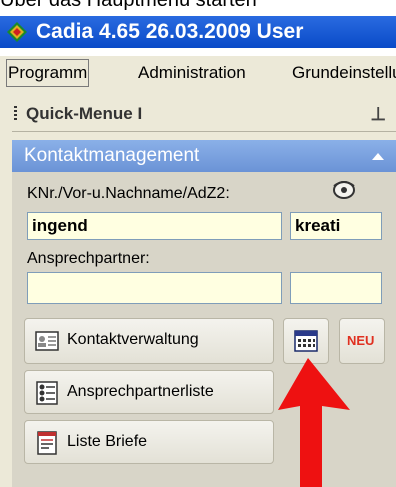 Image resolution: width=396 pixels, height=487 pixels. Describe the element at coordinates (204, 156) in the screenshot. I see `section-kontaktmanagement: Kontaktmanagement` at that location.